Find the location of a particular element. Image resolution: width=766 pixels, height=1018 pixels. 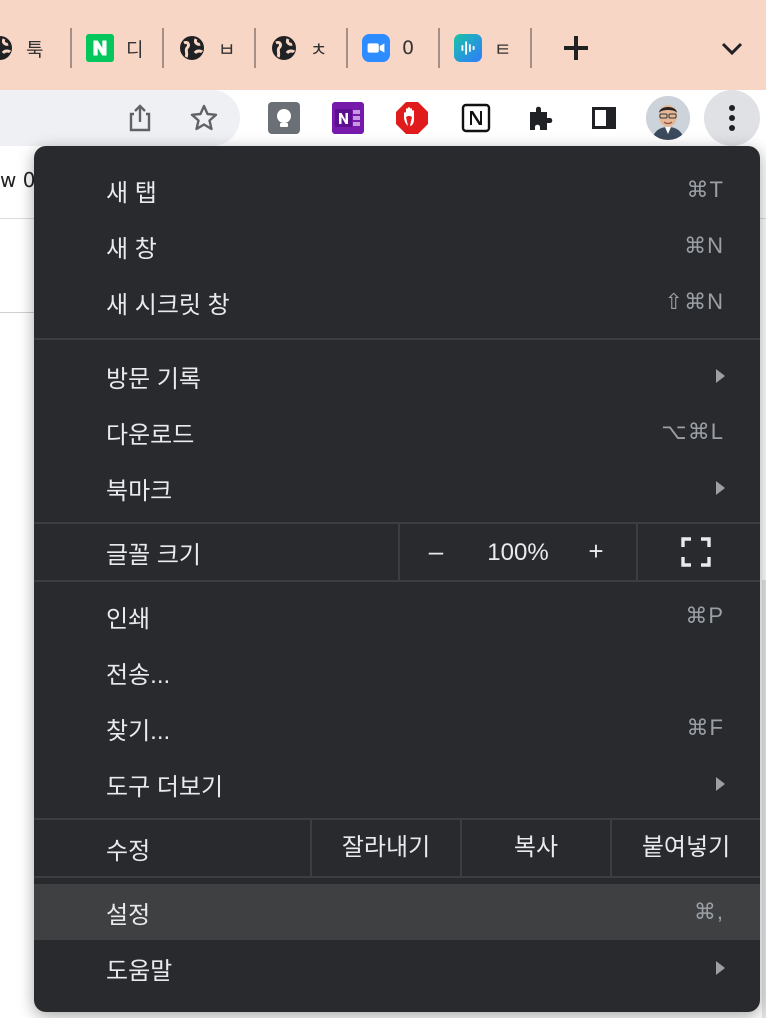

menu-item-shortcut: ⌘F is located at coordinates (705, 727).